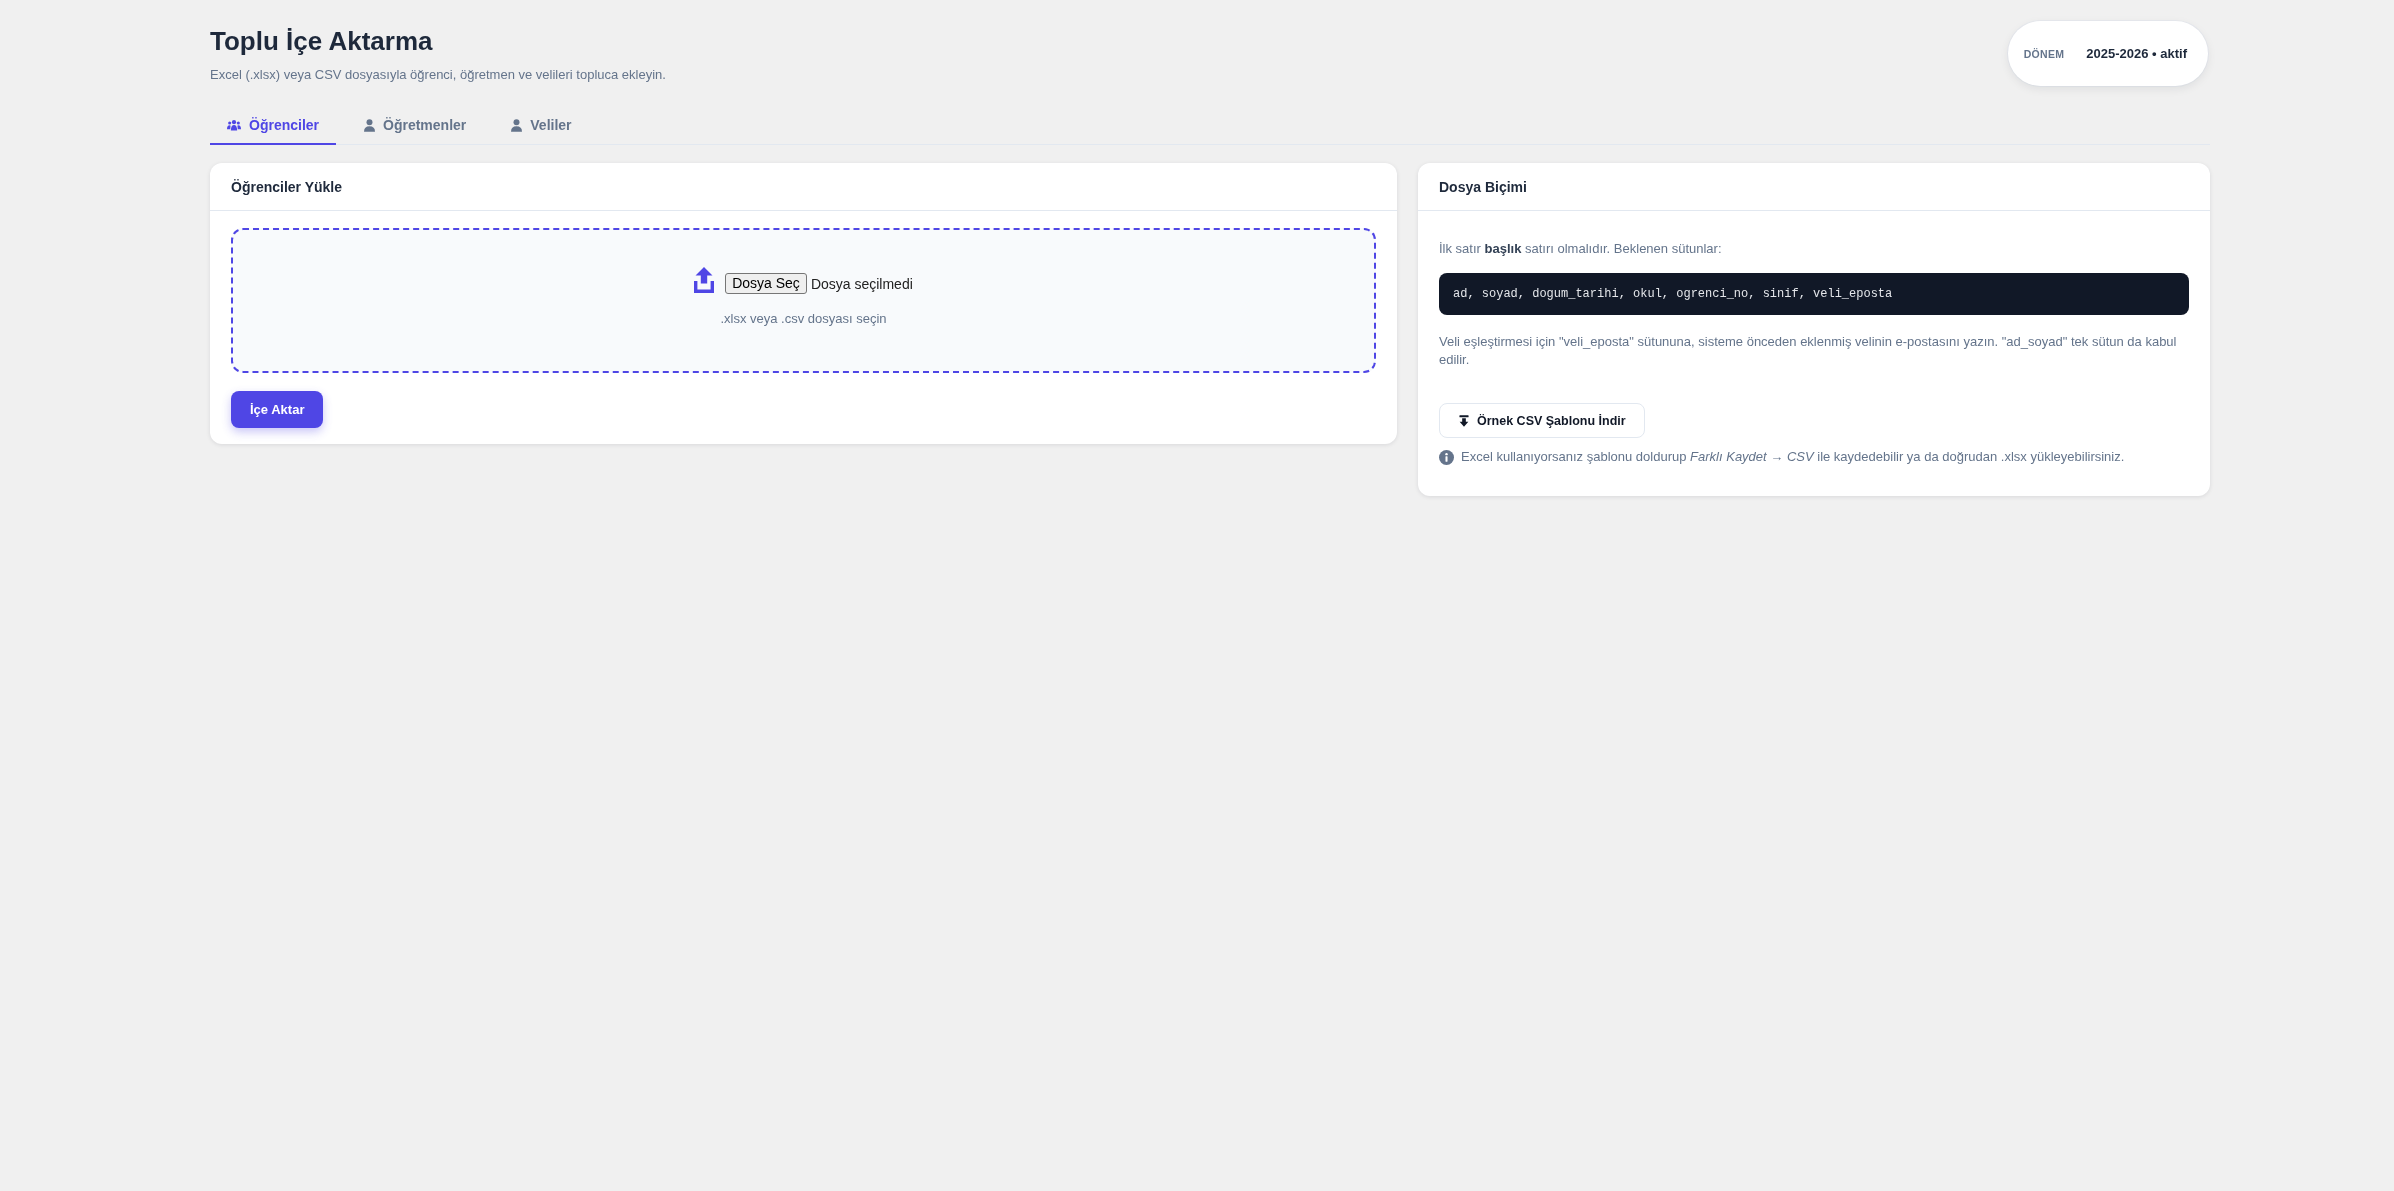 This screenshot has height=1191, width=2394. I want to click on page-subtitle: Excel (.xlsx) veya CSV dosyasıyla öğrenci, öğretmen ve velileri topluca ekleyin., so click(438, 75).